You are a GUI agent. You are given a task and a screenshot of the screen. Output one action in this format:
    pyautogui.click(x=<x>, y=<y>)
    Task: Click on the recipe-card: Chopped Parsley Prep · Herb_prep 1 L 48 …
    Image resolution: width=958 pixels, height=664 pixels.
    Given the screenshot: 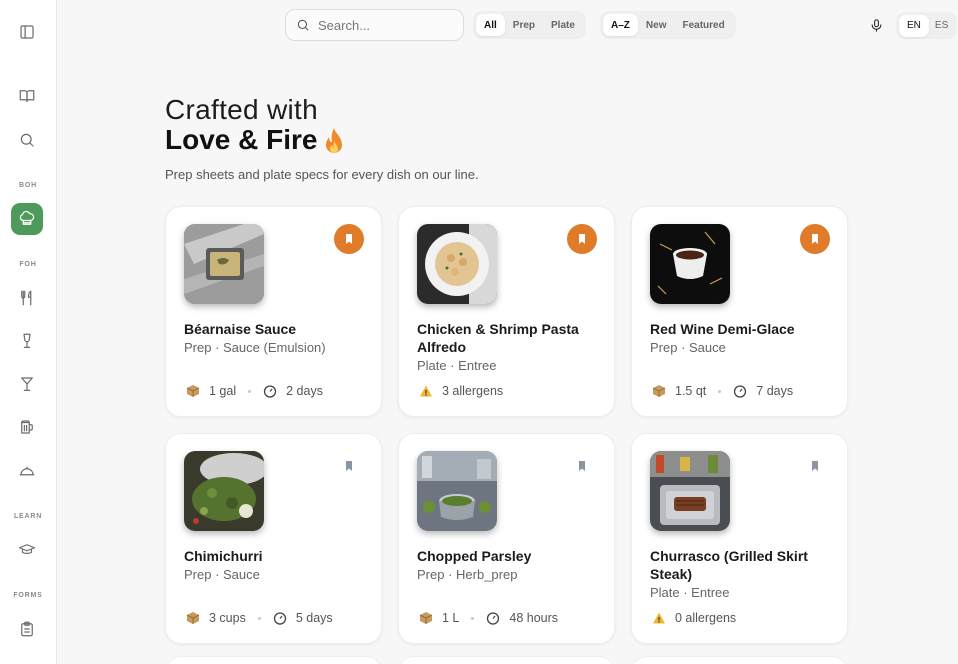 What is the action you would take?
    pyautogui.click(x=506, y=538)
    